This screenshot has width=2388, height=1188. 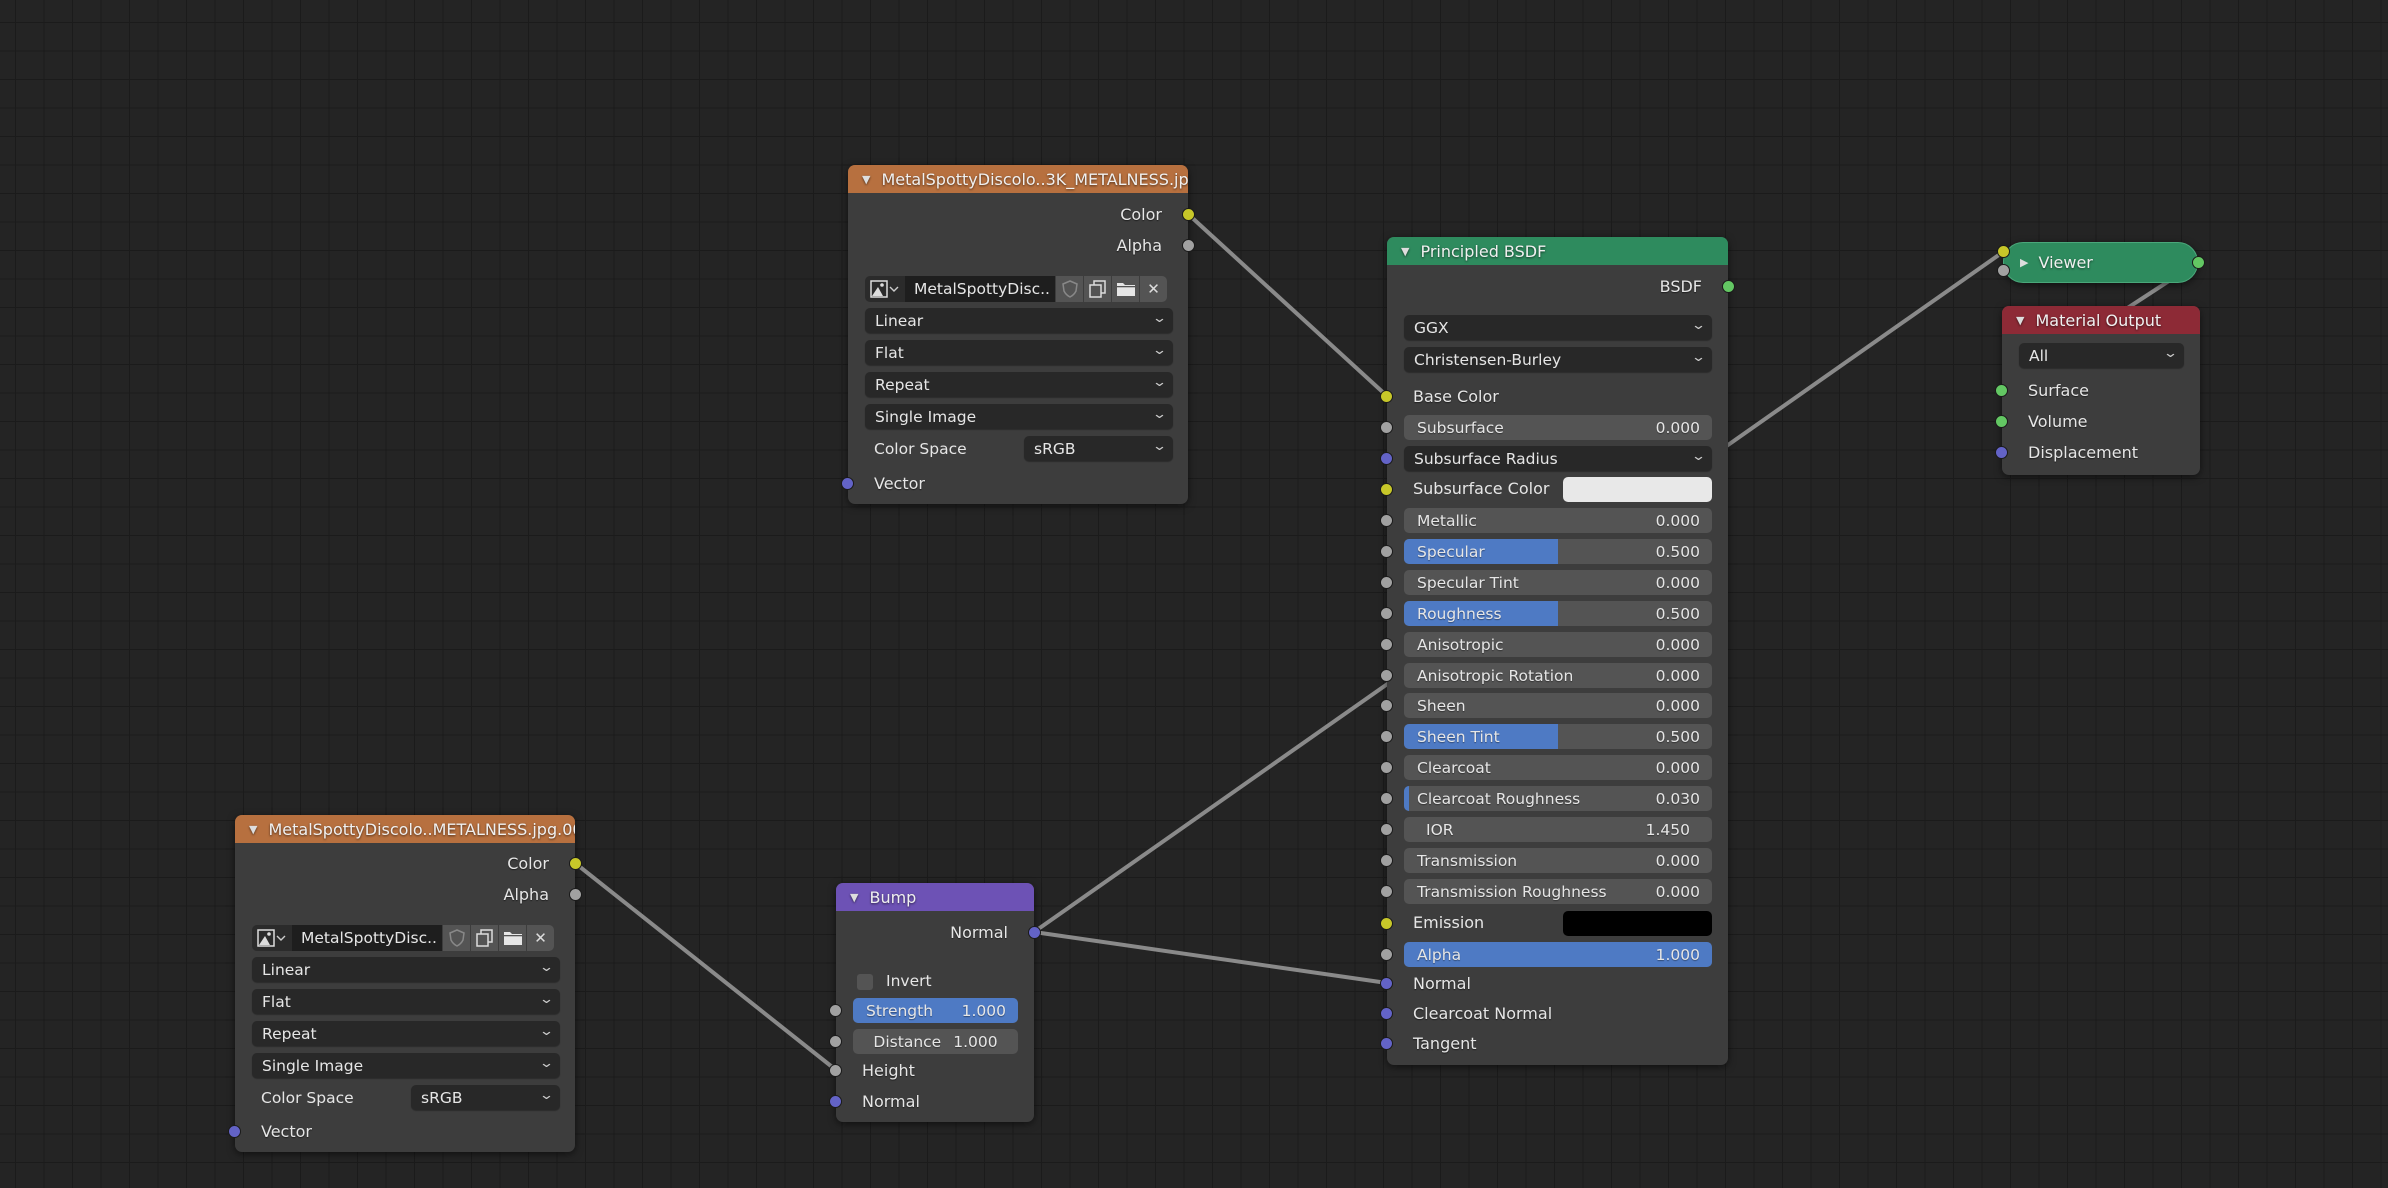 I want to click on metallic-field: Metallic 0.000, so click(x=1558, y=520).